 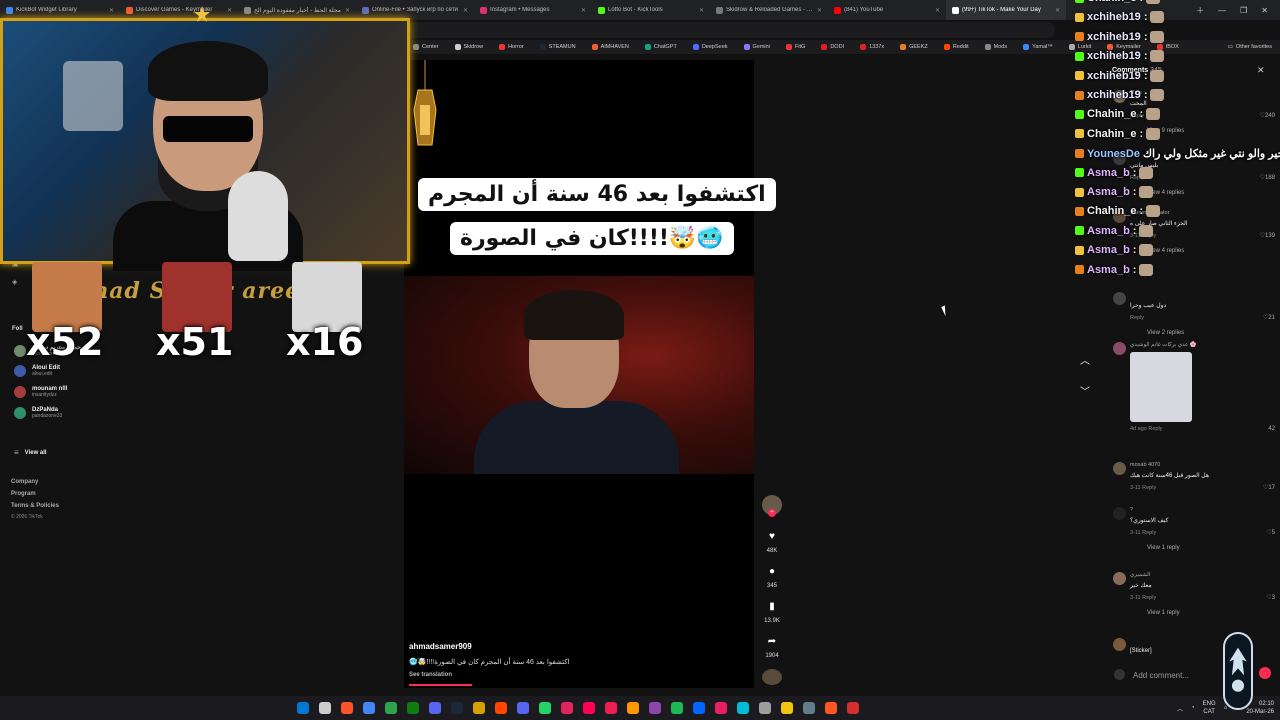 I want to click on follow-plus-icon: +, so click(x=772, y=513).